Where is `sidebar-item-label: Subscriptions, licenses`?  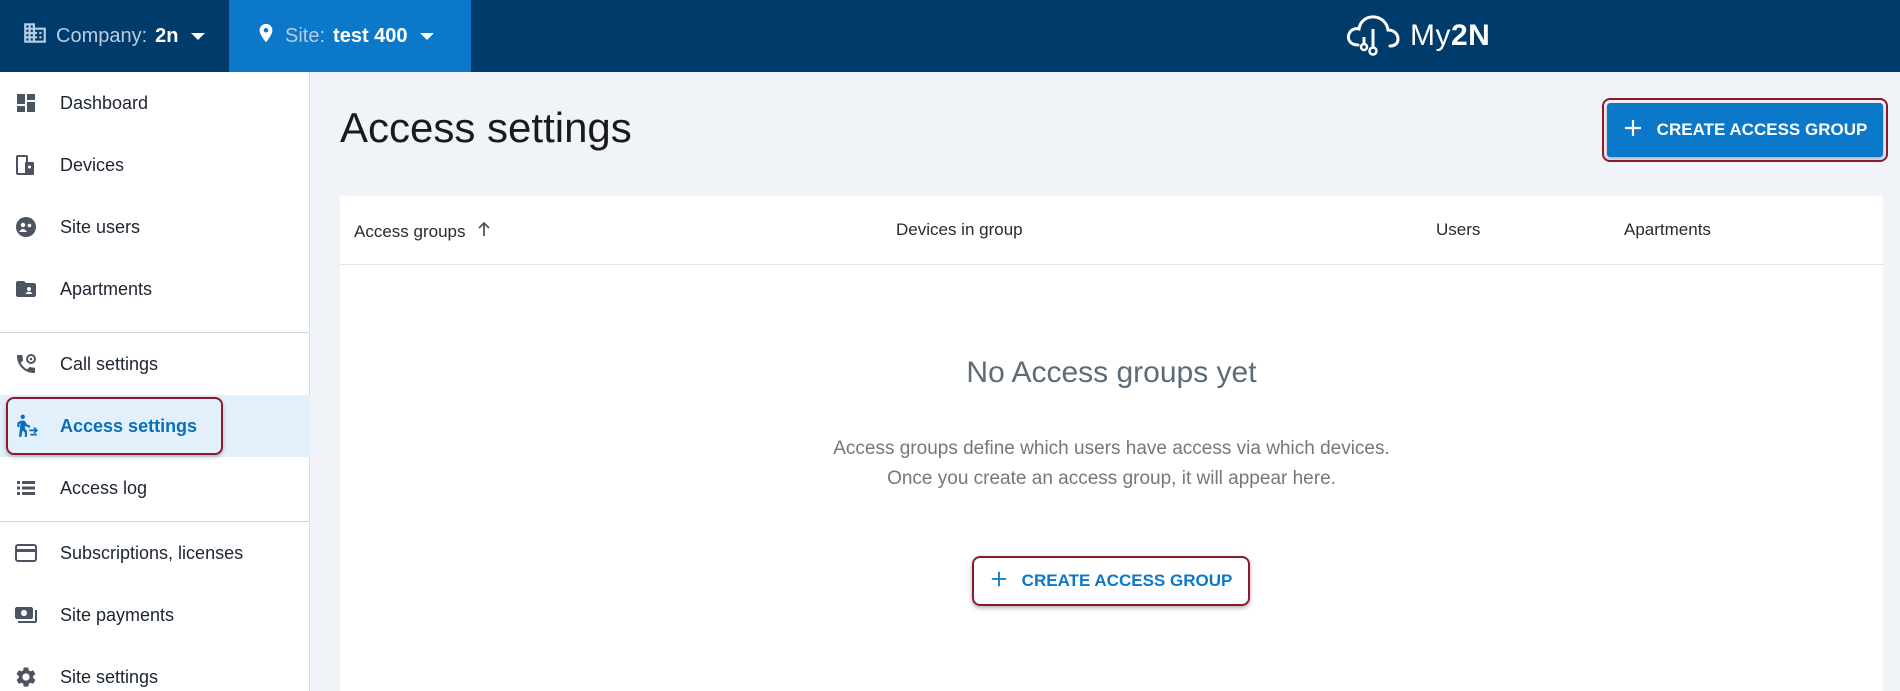
sidebar-item-label: Subscriptions, licenses is located at coordinates (152, 552).